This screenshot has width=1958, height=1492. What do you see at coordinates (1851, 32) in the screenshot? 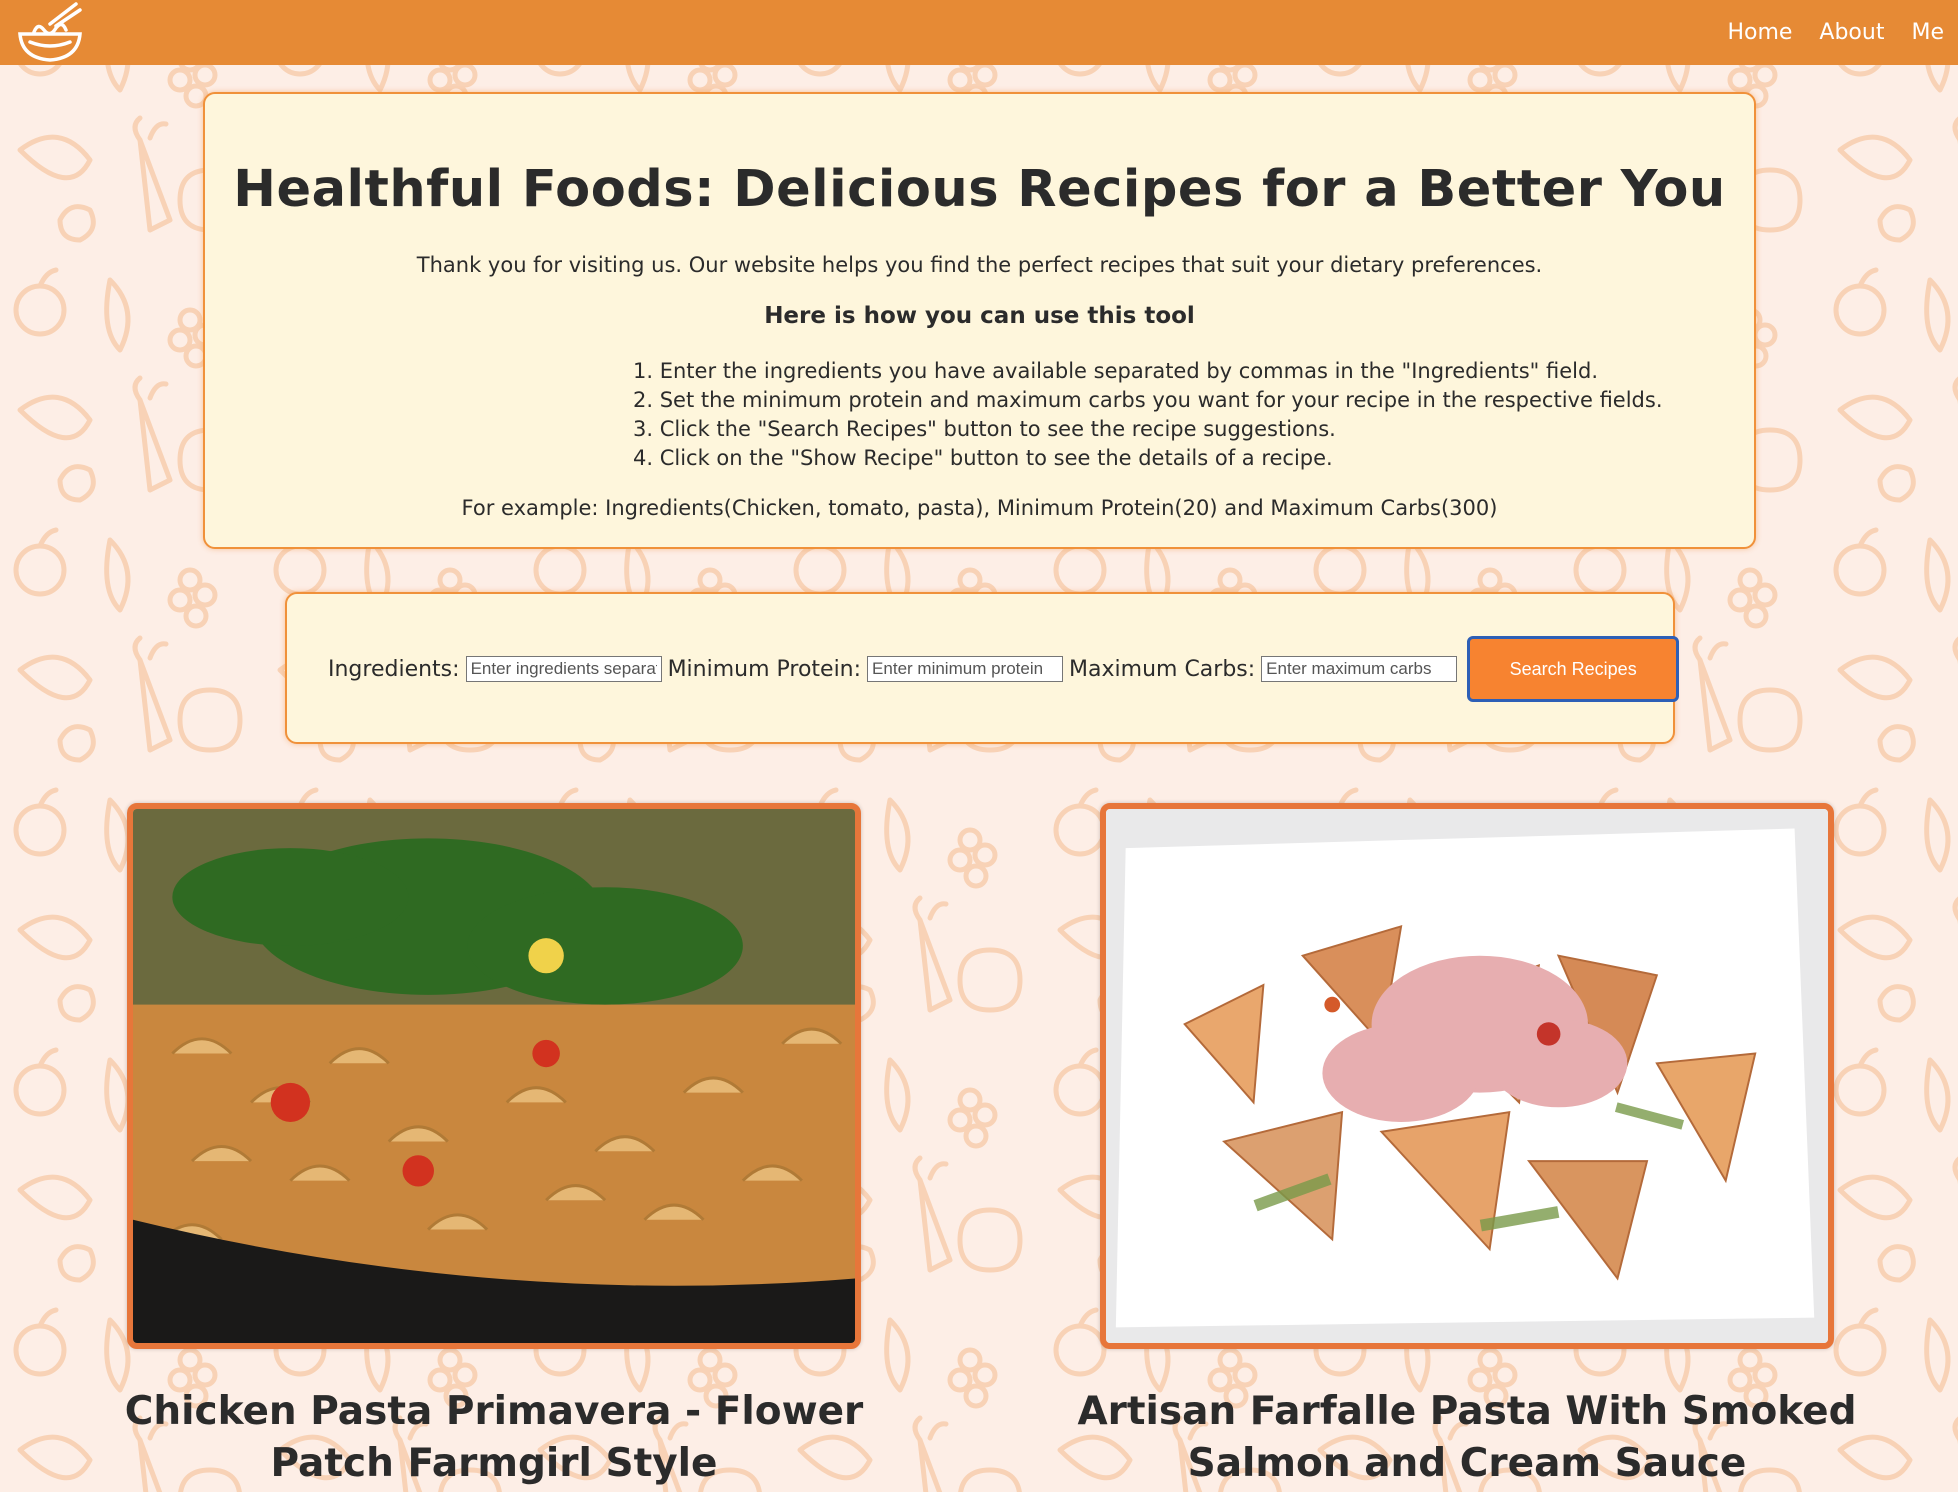
I see `nav-link-about: About` at bounding box center [1851, 32].